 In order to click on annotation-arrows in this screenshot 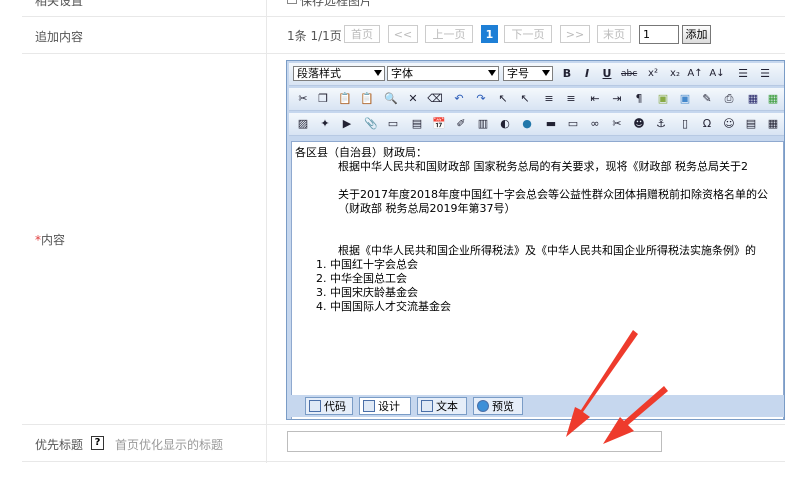, I will do `click(617, 387)`.